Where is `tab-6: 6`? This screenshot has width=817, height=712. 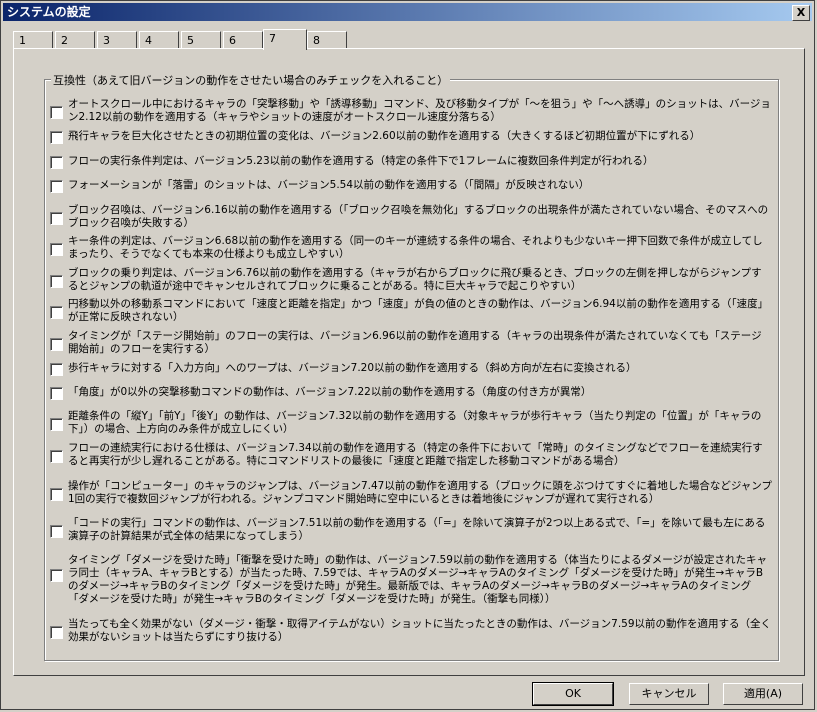 tab-6: 6 is located at coordinates (243, 40).